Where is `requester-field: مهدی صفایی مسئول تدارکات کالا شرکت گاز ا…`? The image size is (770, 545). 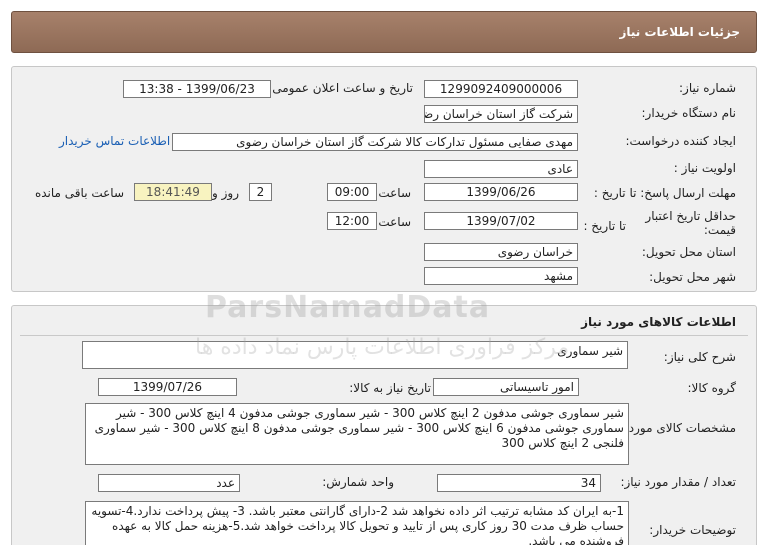
requester-field: مهدی صفایی مسئول تدارکات کالا شرکت گاز ا… is located at coordinates (375, 142).